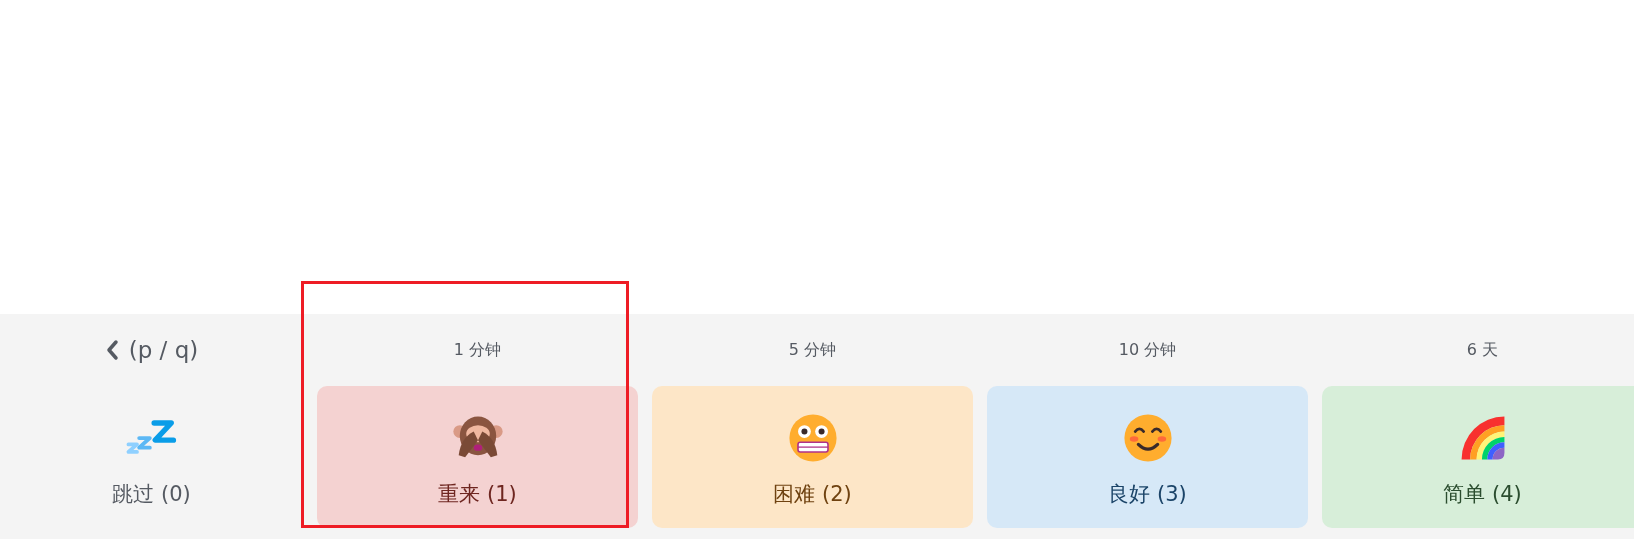 This screenshot has width=1634, height=539. Describe the element at coordinates (151, 350) in the screenshot. I see `back-button: (p / q)` at that location.